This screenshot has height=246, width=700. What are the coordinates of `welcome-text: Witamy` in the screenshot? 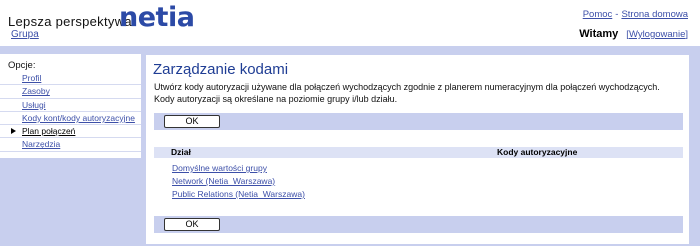 It's located at (599, 34).